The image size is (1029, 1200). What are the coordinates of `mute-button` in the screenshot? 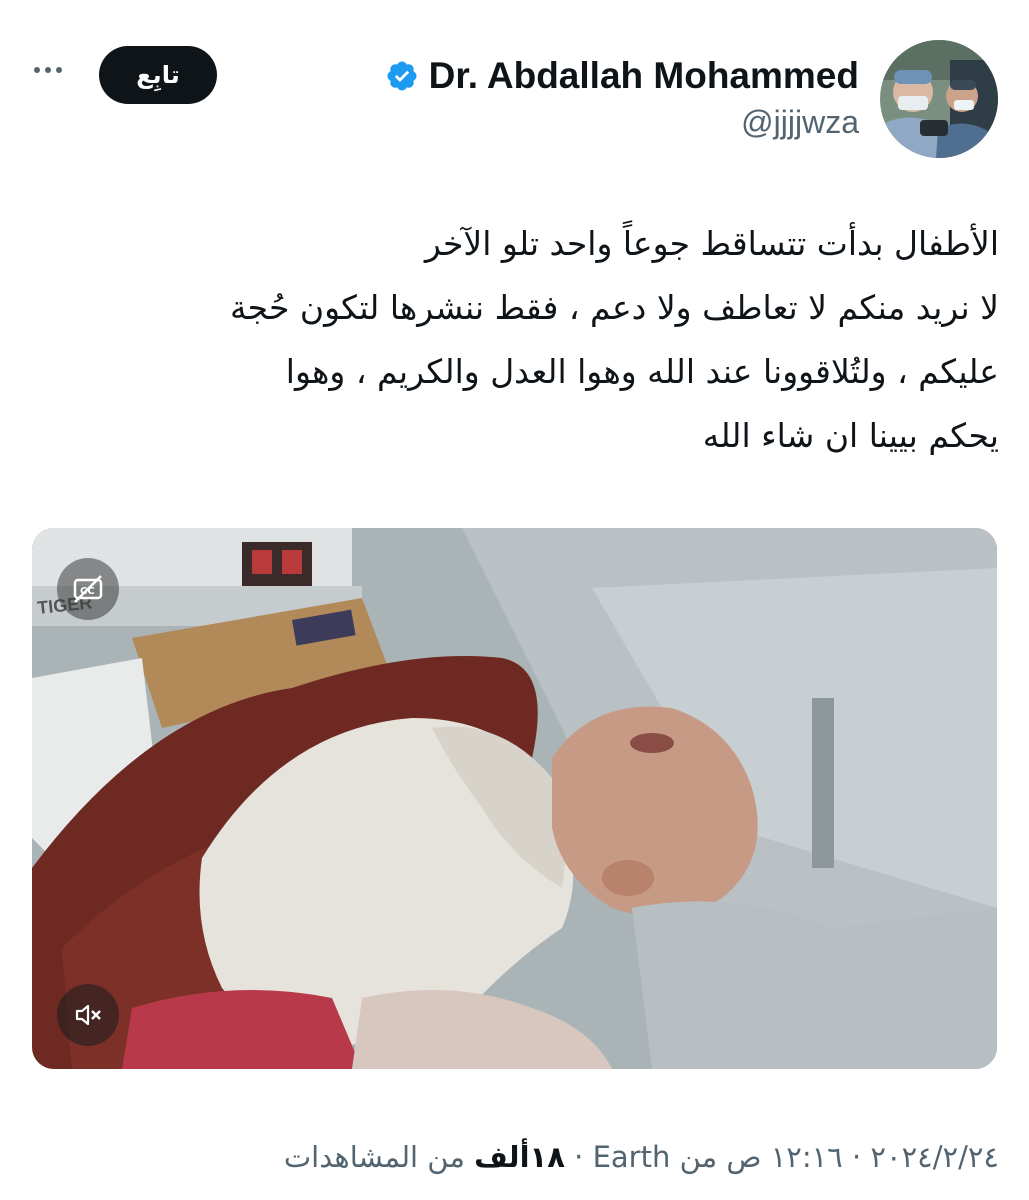 It's located at (88, 1015).